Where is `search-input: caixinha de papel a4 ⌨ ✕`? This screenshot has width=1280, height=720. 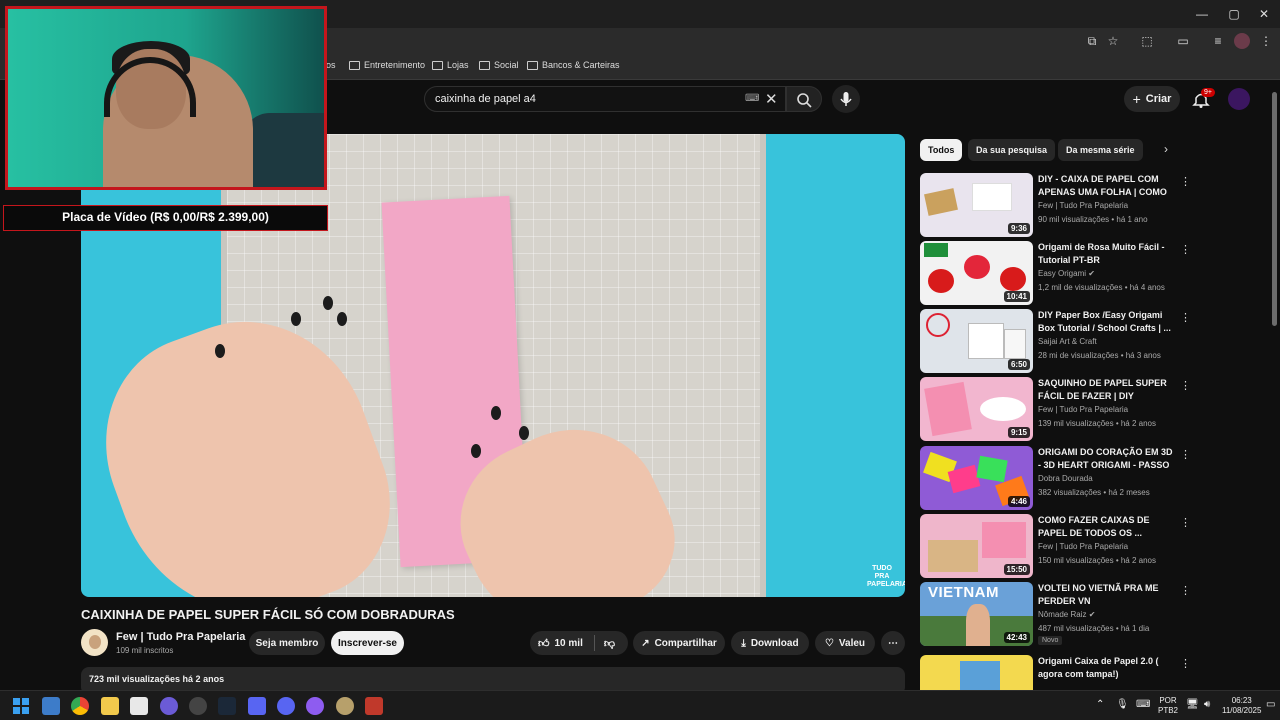 search-input: caixinha de papel a4 ⌨ ✕ is located at coordinates (605, 99).